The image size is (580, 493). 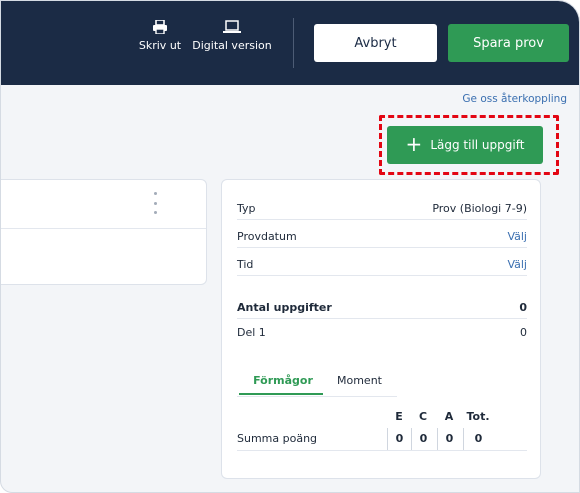 I want to click on feedback-link: Ge oss återkoppling, so click(x=514, y=99).